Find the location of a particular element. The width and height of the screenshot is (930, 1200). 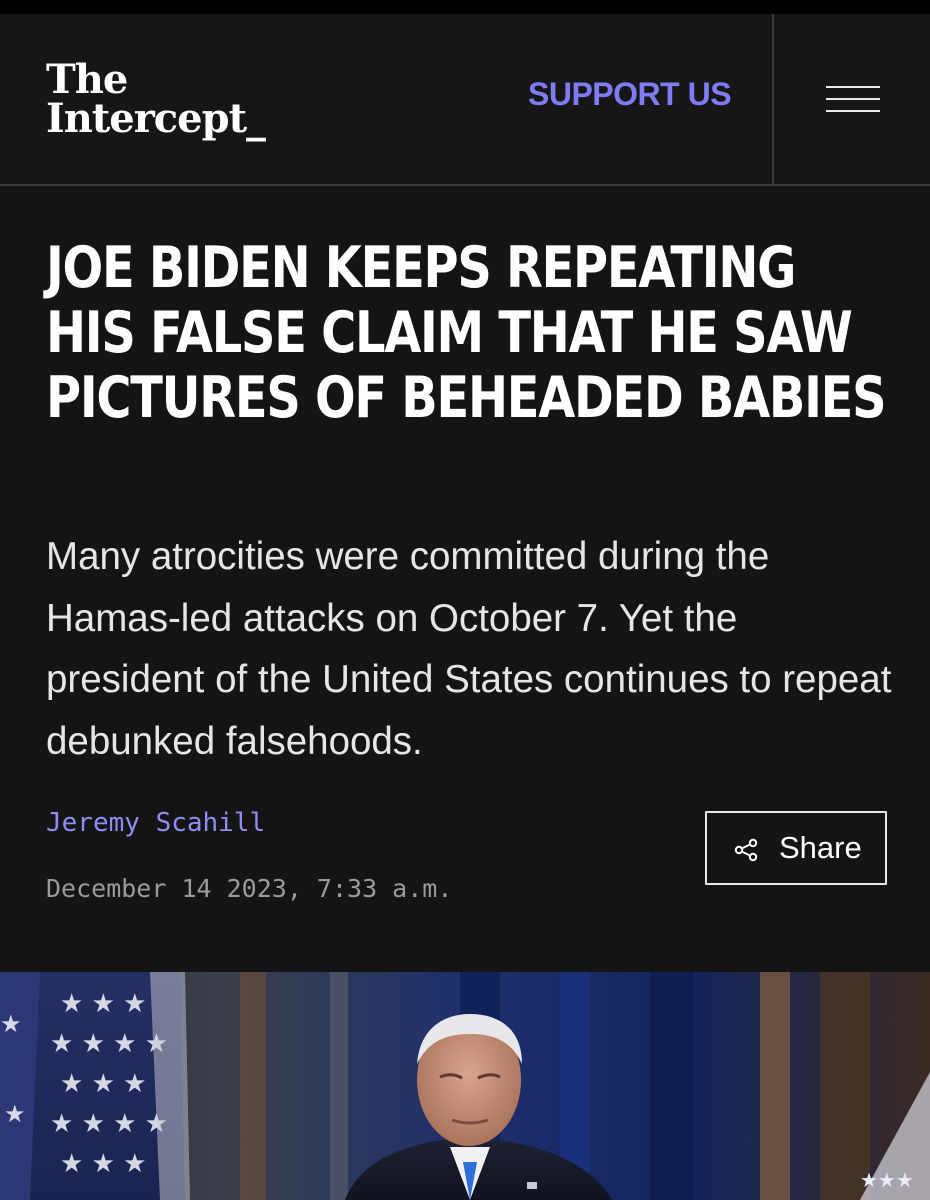

share-icon is located at coordinates (746, 850).